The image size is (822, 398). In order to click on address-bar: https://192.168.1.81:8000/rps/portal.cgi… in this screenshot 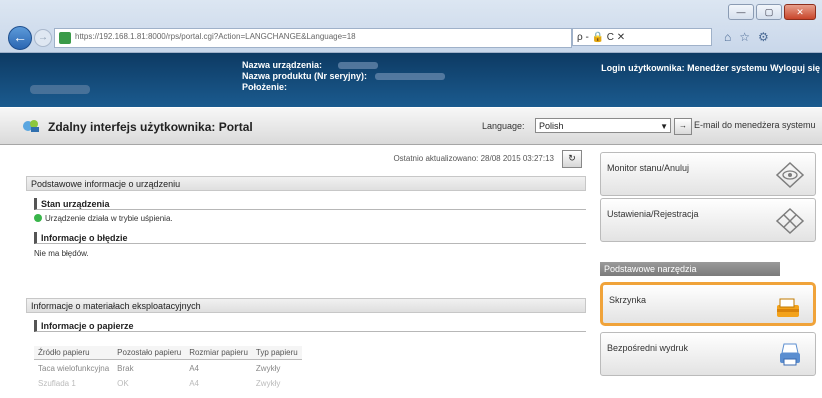, I will do `click(313, 38)`.